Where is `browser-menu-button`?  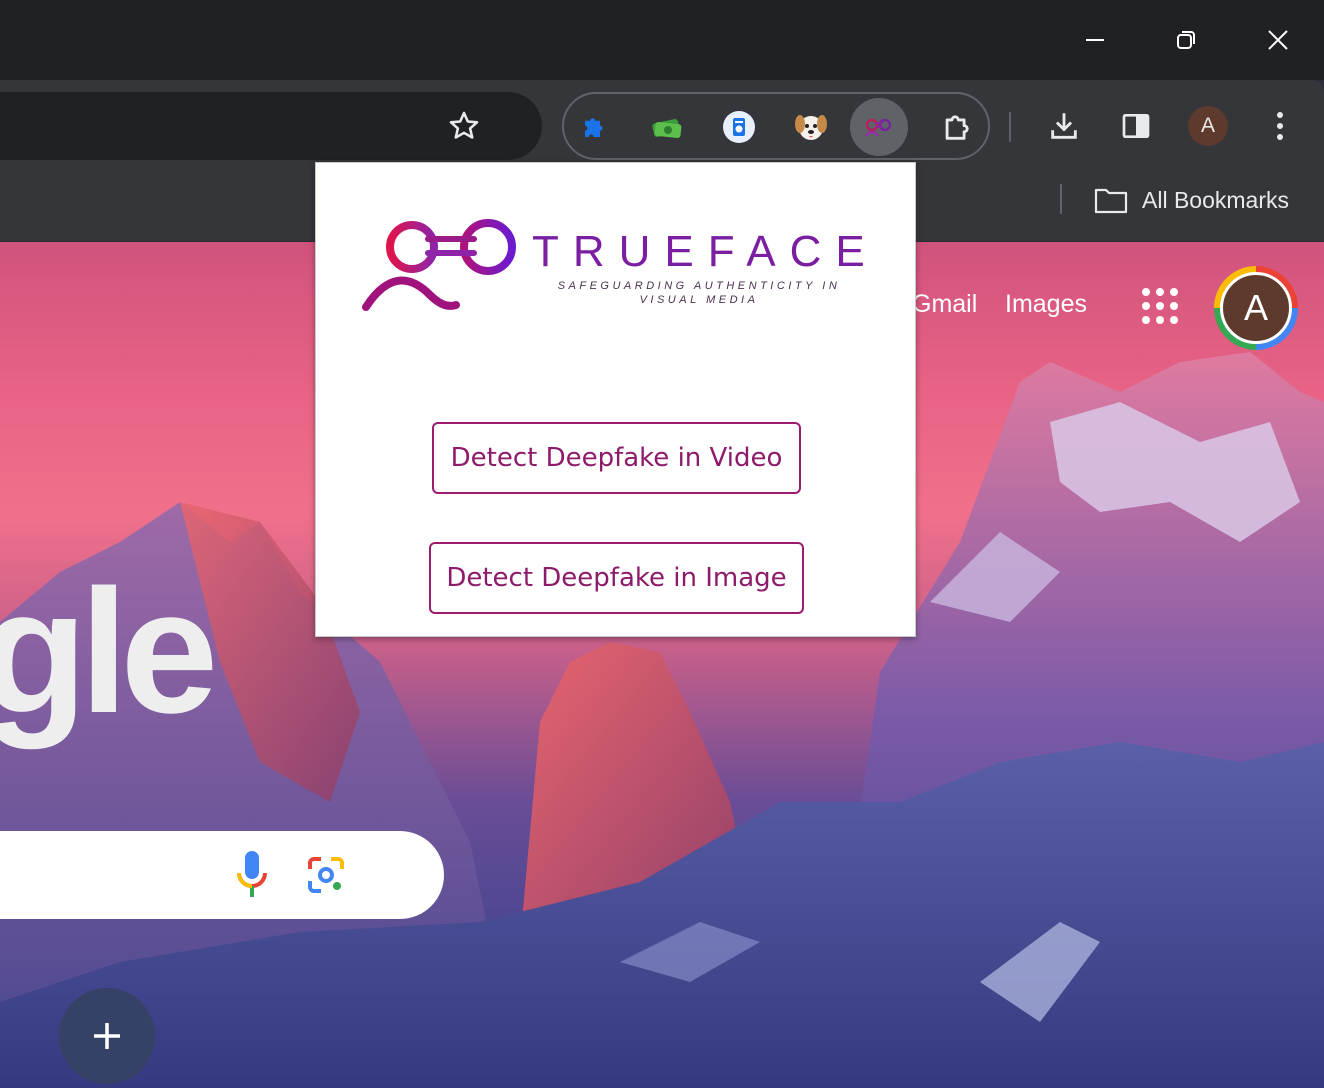 browser-menu-button is located at coordinates (1280, 126).